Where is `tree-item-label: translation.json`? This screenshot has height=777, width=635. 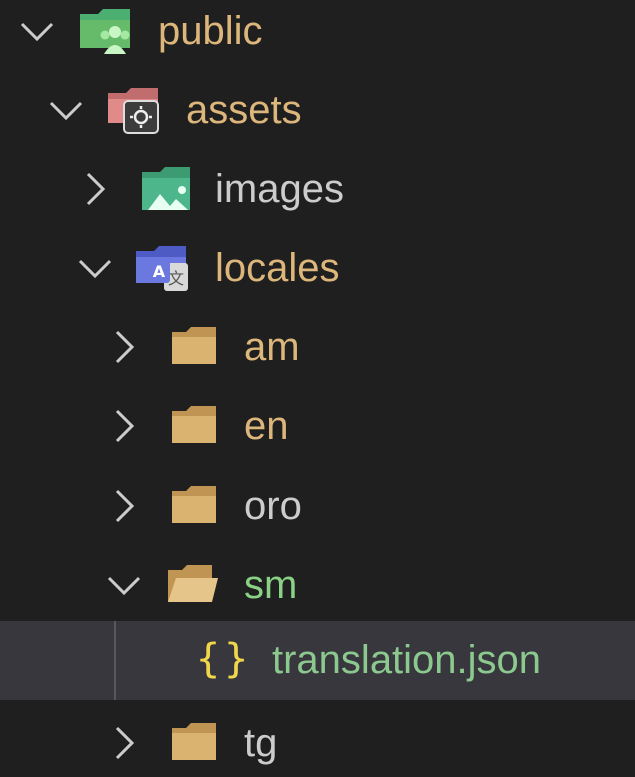 tree-item-label: translation.json is located at coordinates (407, 660).